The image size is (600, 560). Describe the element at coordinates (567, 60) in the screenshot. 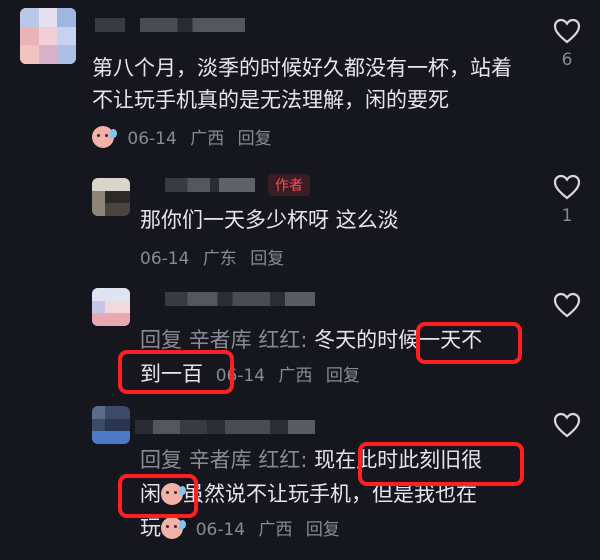

I see `like-count: 6` at that location.